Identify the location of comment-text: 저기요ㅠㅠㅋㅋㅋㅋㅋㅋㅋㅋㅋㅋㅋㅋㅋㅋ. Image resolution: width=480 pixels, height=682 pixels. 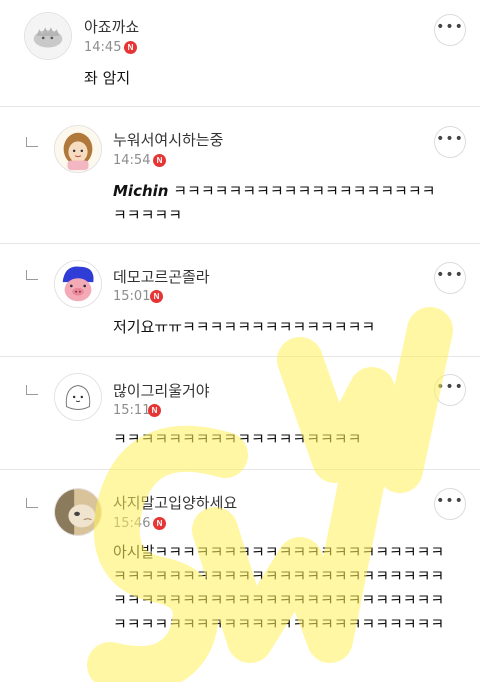
(244, 327).